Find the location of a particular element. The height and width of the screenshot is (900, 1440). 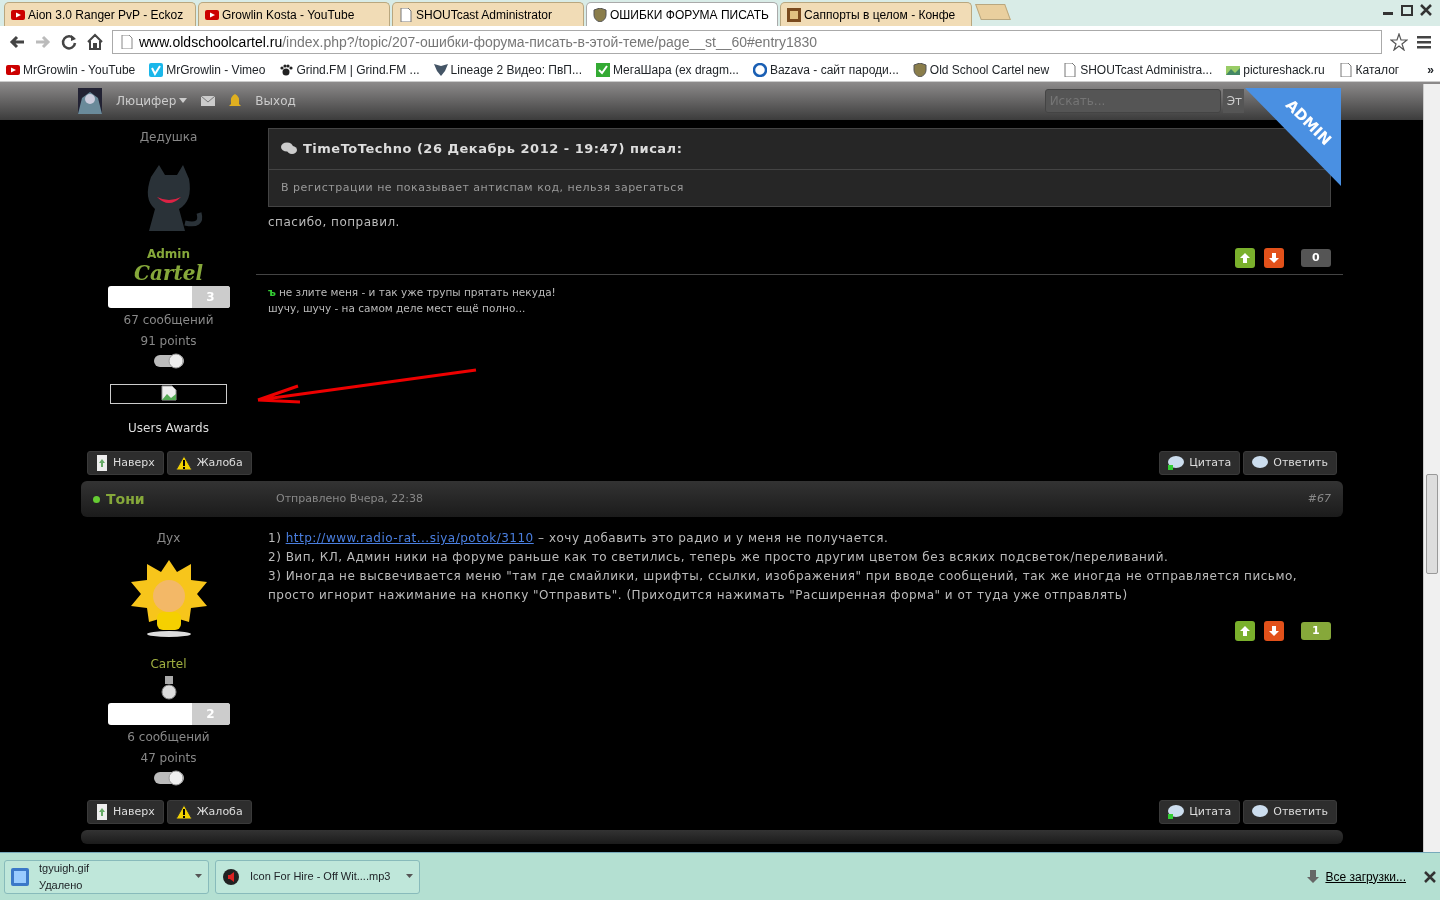

checkmark-icon is located at coordinates (602, 69).